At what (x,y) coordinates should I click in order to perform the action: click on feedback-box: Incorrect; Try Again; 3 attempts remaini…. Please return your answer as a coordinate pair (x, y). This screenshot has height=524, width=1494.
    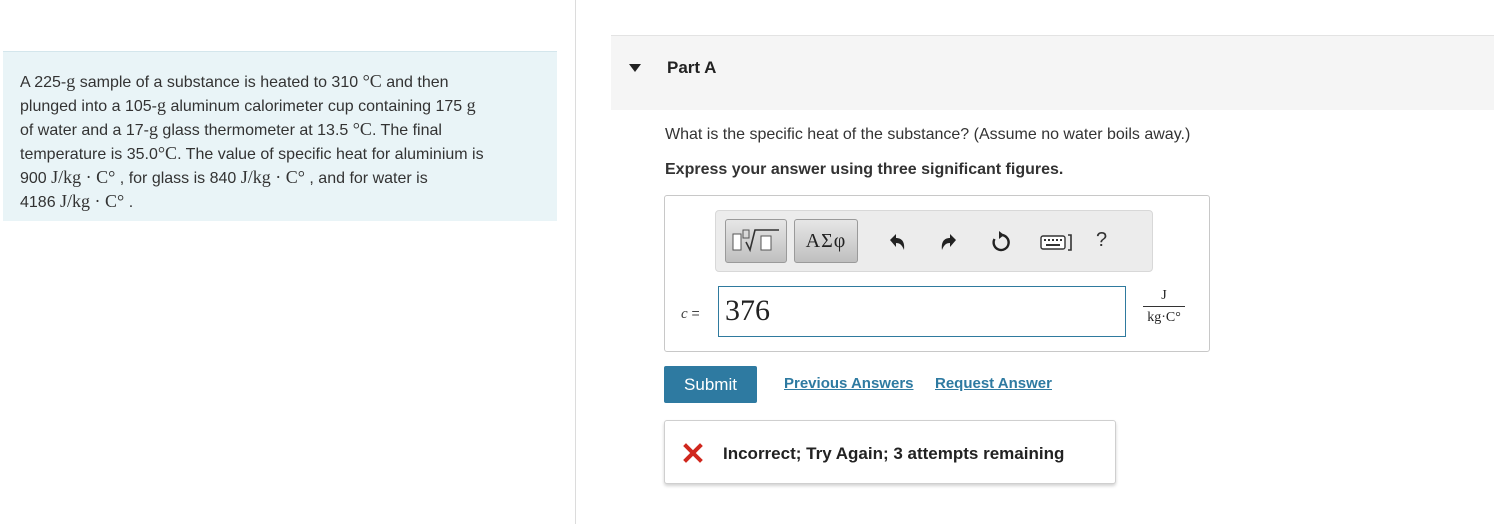
    Looking at the image, I should click on (890, 452).